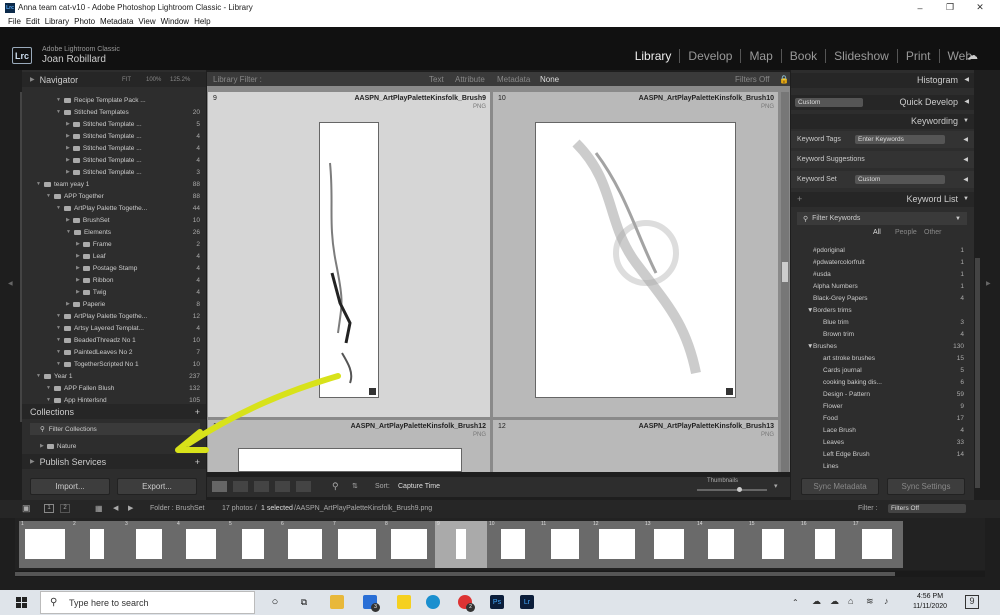 This screenshot has height=615, width=1000. What do you see at coordinates (114, 352) in the screenshot?
I see `folder-row: ▼ PaintedLeaves No 2 7` at bounding box center [114, 352].